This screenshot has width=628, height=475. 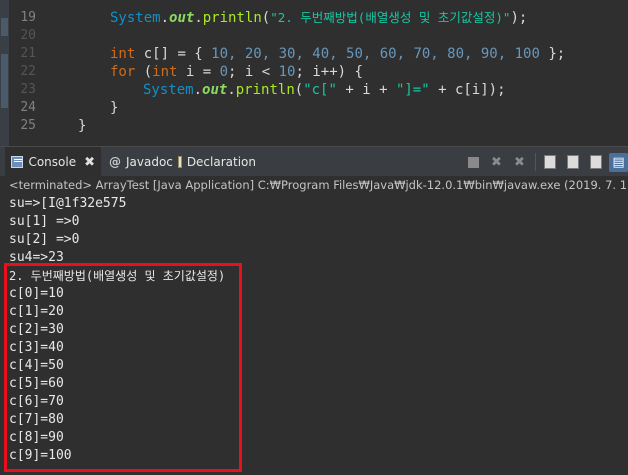 What do you see at coordinates (36, 257) in the screenshot?
I see `output-line: su4=>23` at bounding box center [36, 257].